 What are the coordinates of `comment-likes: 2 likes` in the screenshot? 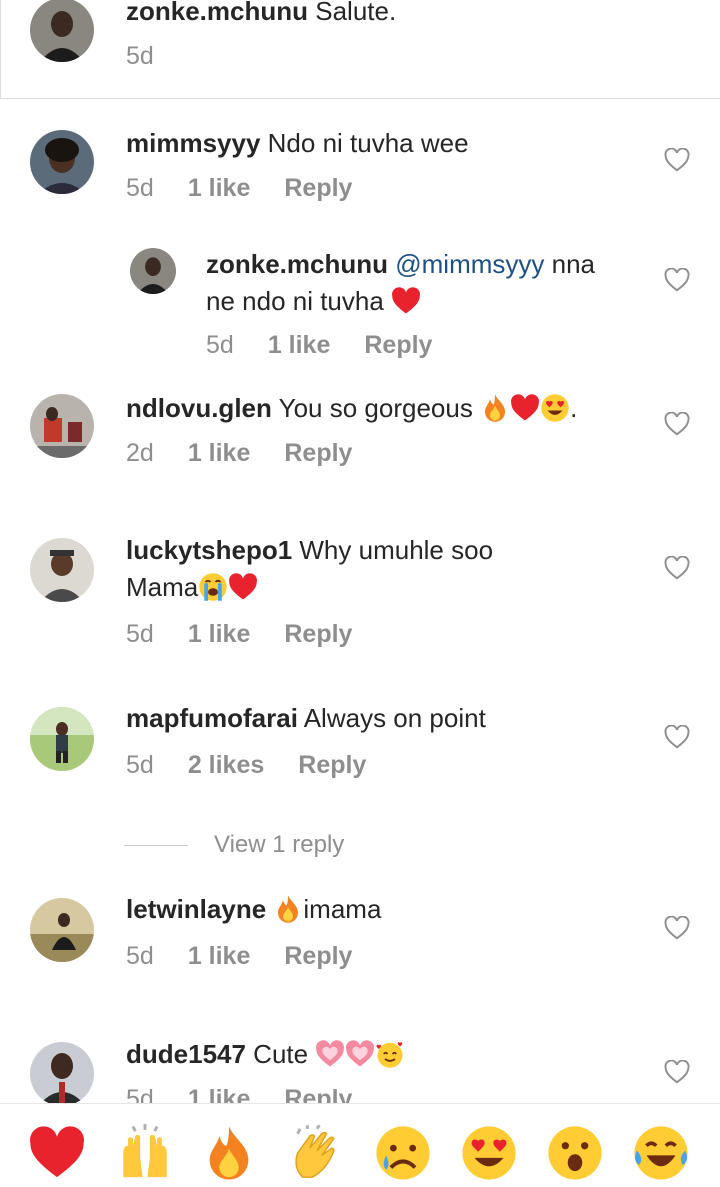 It's located at (226, 765).